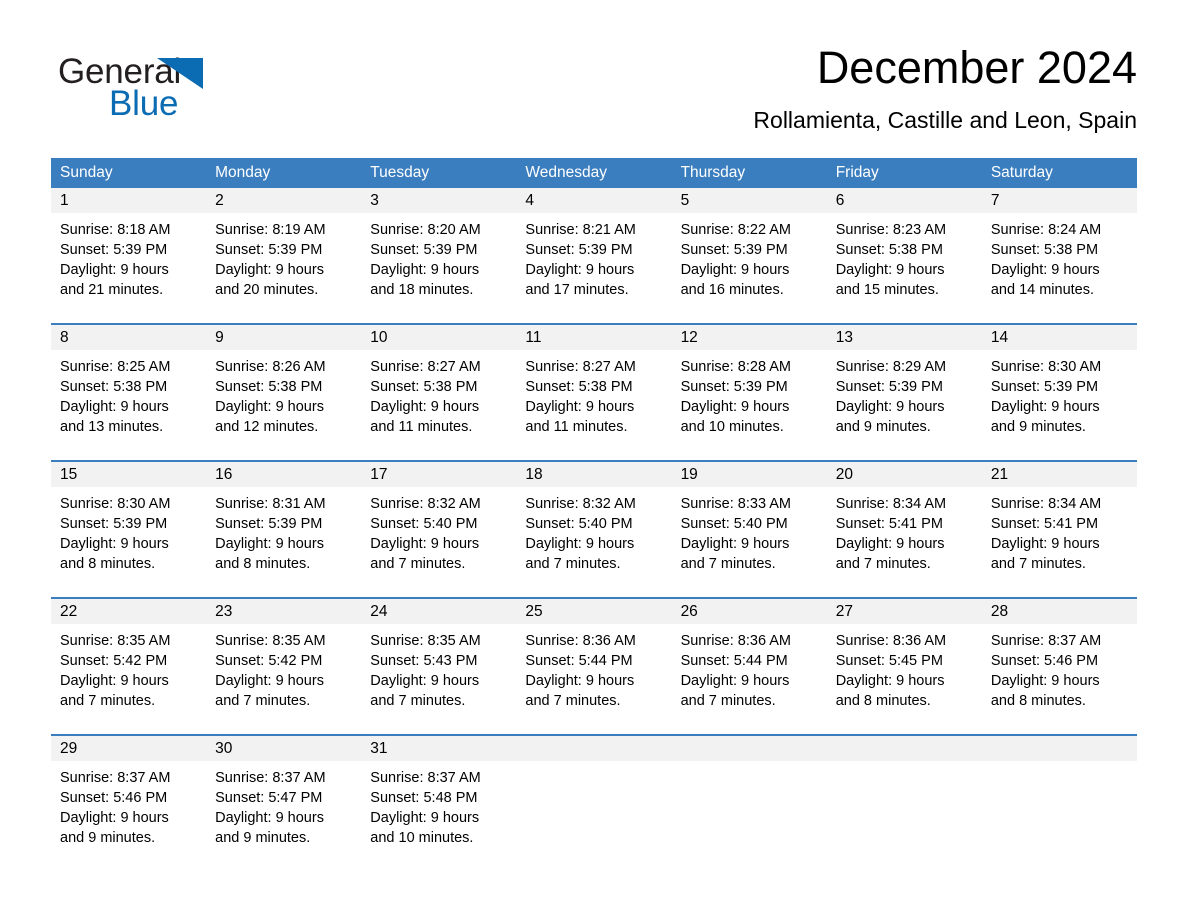  What do you see at coordinates (284, 200) in the screenshot?
I see `day-number: 2` at bounding box center [284, 200].